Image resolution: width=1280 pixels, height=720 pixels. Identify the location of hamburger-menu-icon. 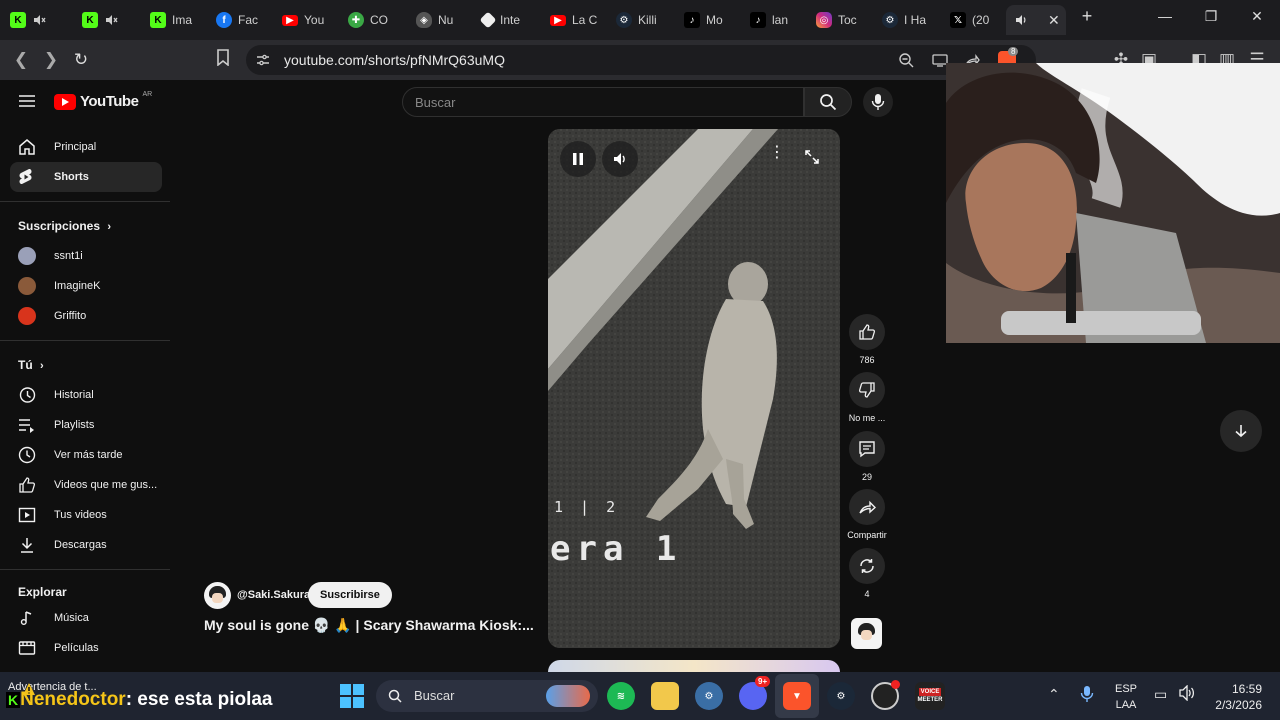
(27, 103).